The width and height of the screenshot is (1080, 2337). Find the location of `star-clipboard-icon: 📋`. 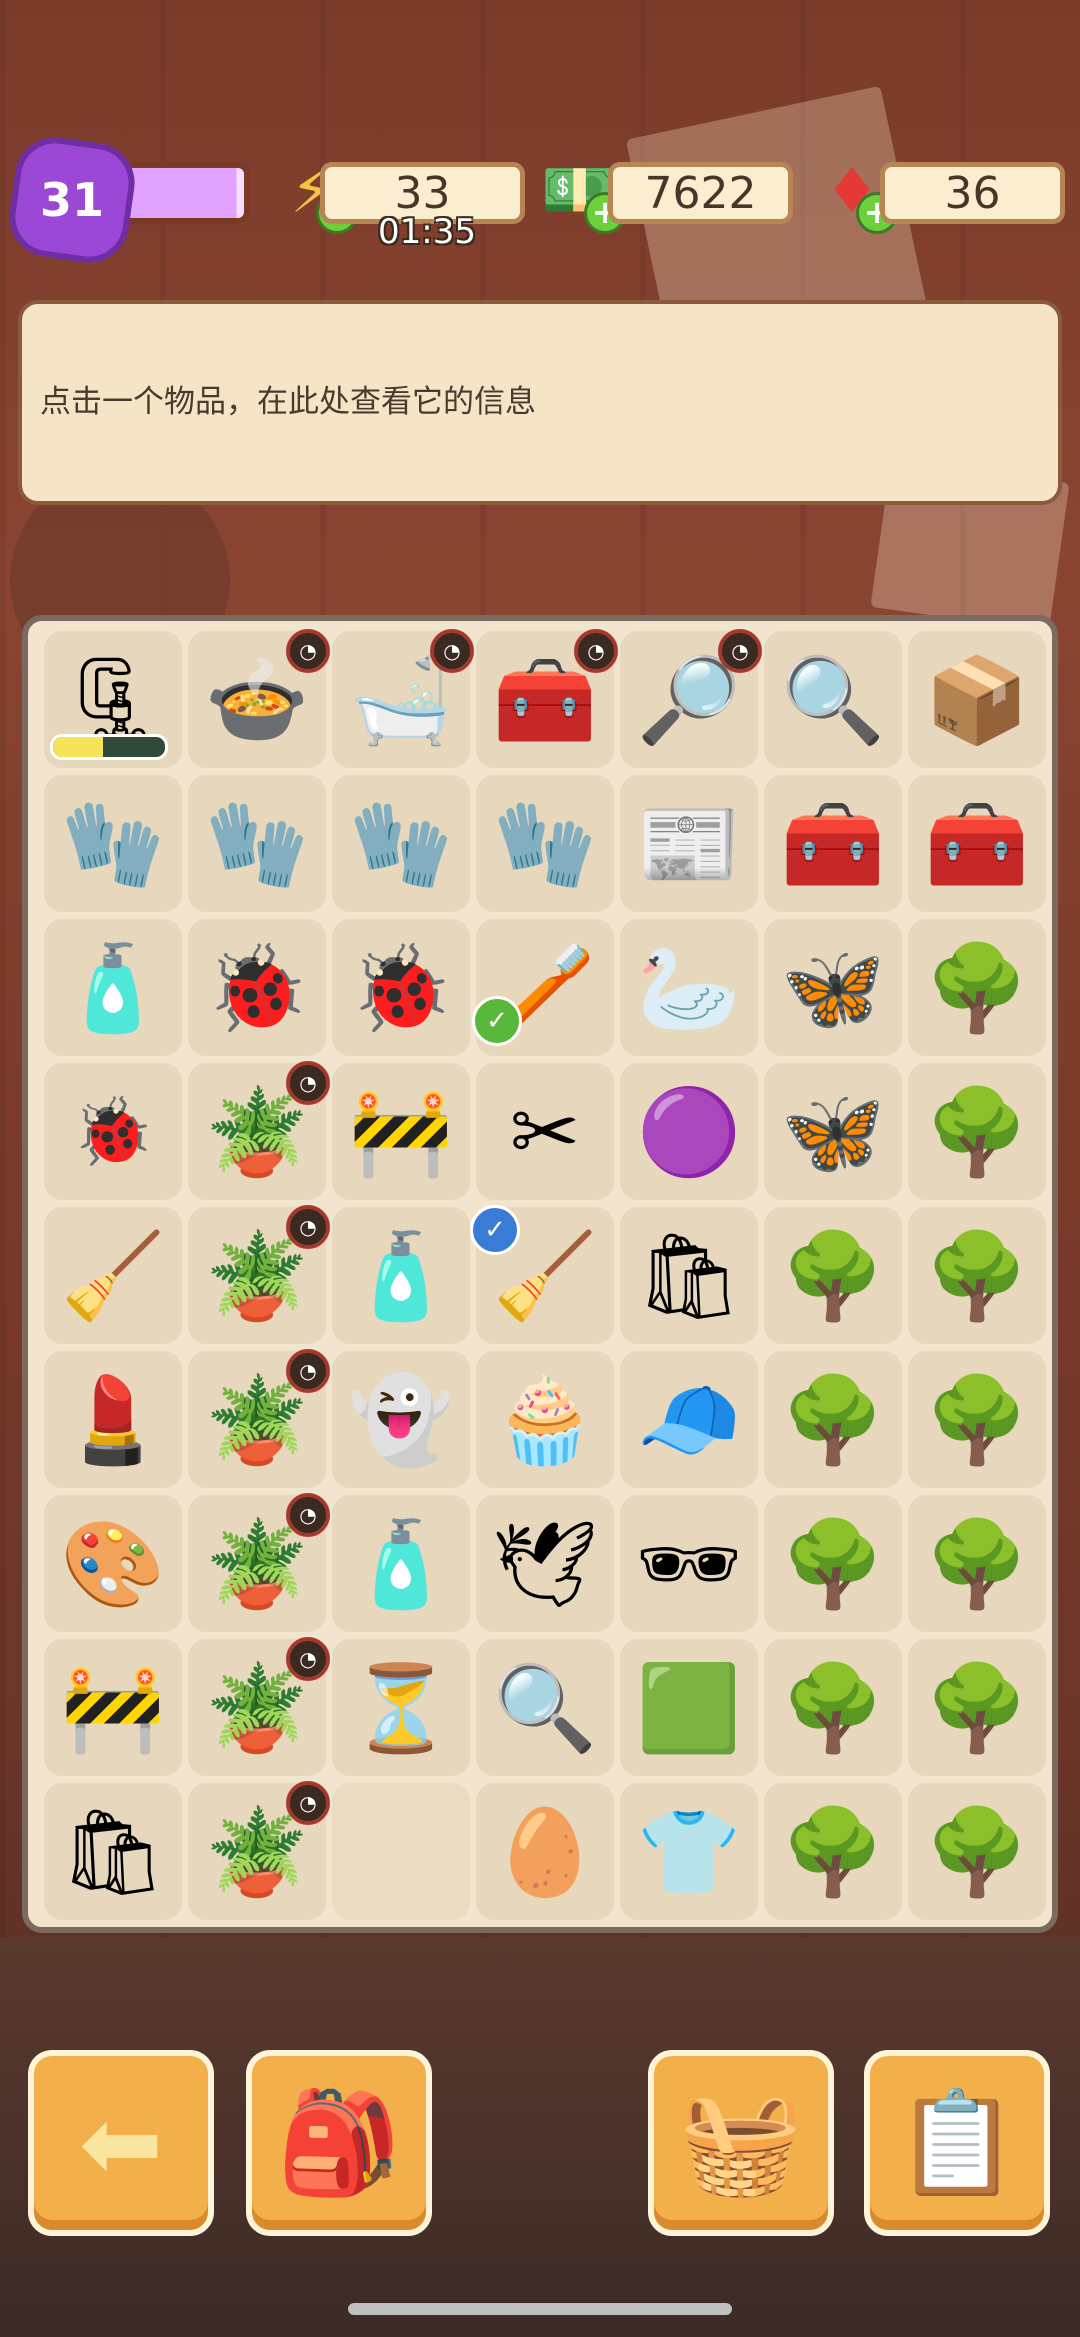

star-clipboard-icon: 📋 is located at coordinates (957, 2142).